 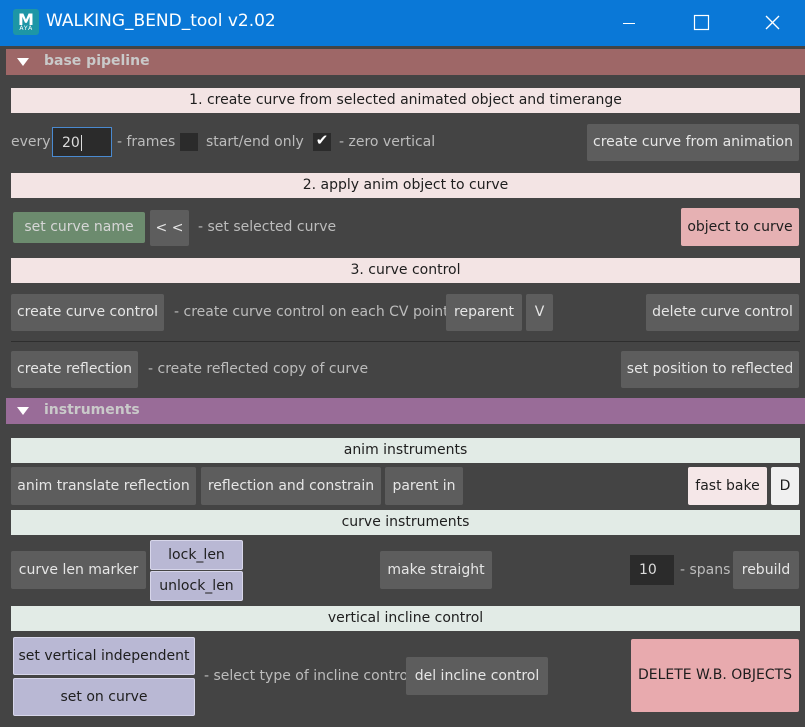 I want to click on zero-vertical-label: - zero vertical, so click(x=387, y=142).